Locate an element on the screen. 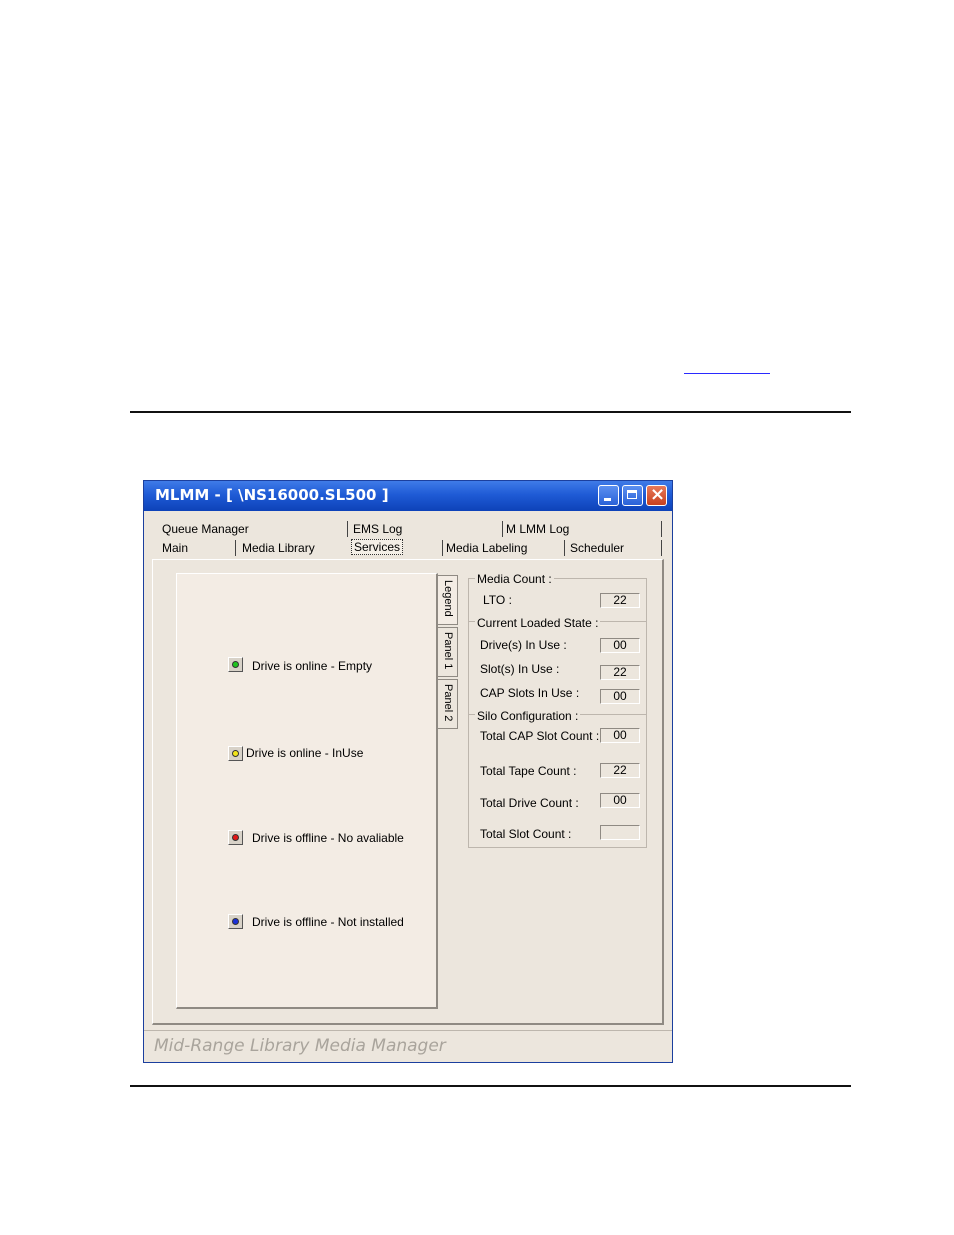 The width and height of the screenshot is (954, 1235). total-cap-slot-count-label: Total CAP Slot Count : is located at coordinates (540, 736).